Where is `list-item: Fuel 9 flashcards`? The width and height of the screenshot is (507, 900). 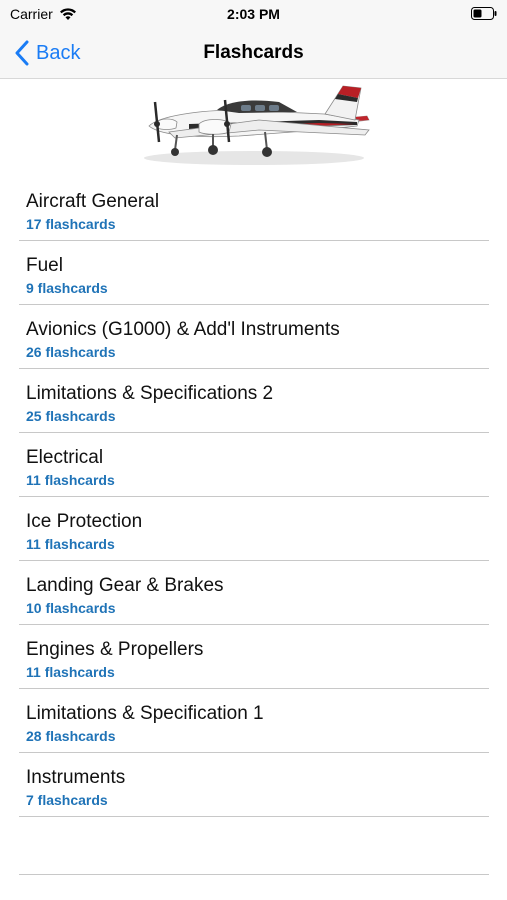
list-item: Fuel 9 flashcards is located at coordinates (254, 273).